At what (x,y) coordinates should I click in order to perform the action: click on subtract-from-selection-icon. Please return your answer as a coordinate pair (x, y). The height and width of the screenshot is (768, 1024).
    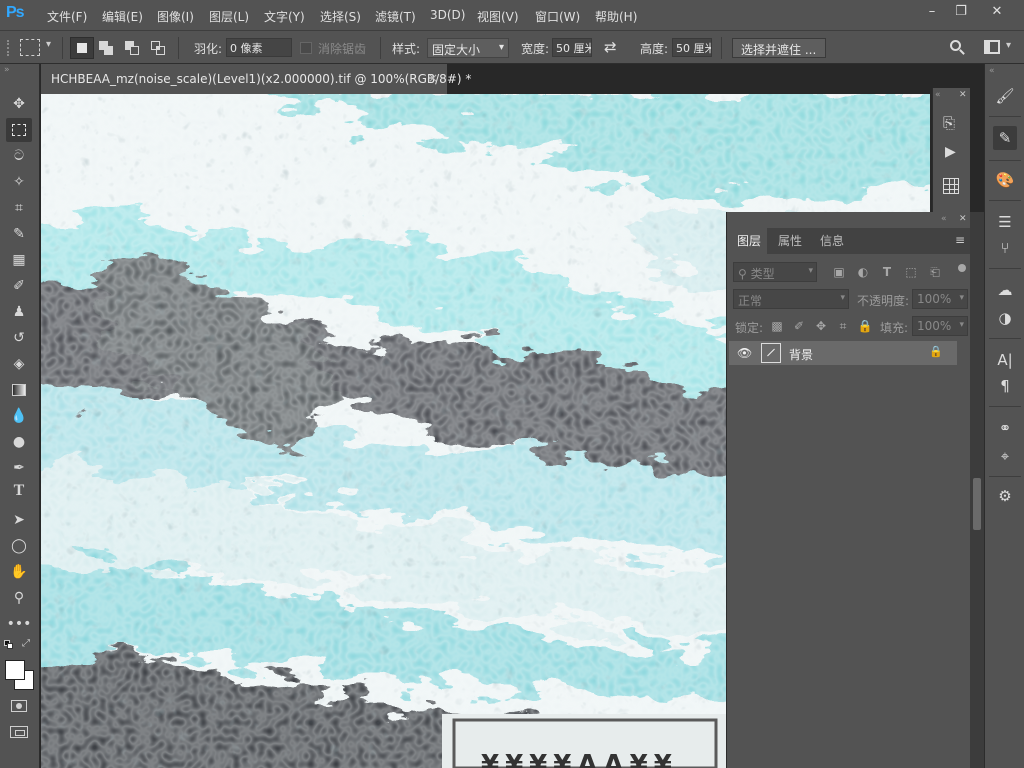
    Looking at the image, I should click on (132, 48).